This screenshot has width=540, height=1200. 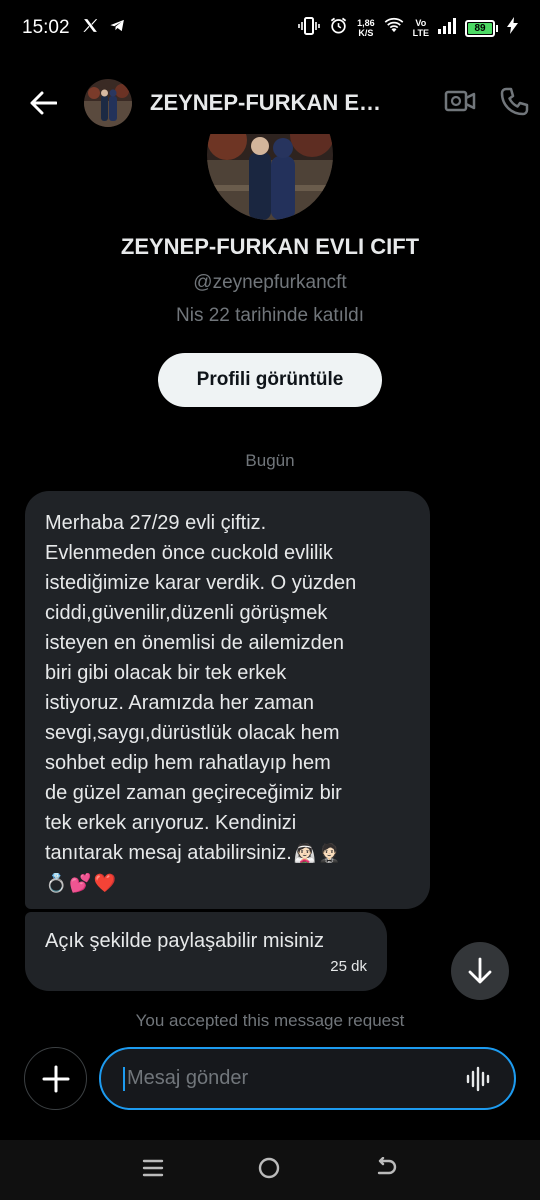 I want to click on back-button, so click(x=43, y=103).